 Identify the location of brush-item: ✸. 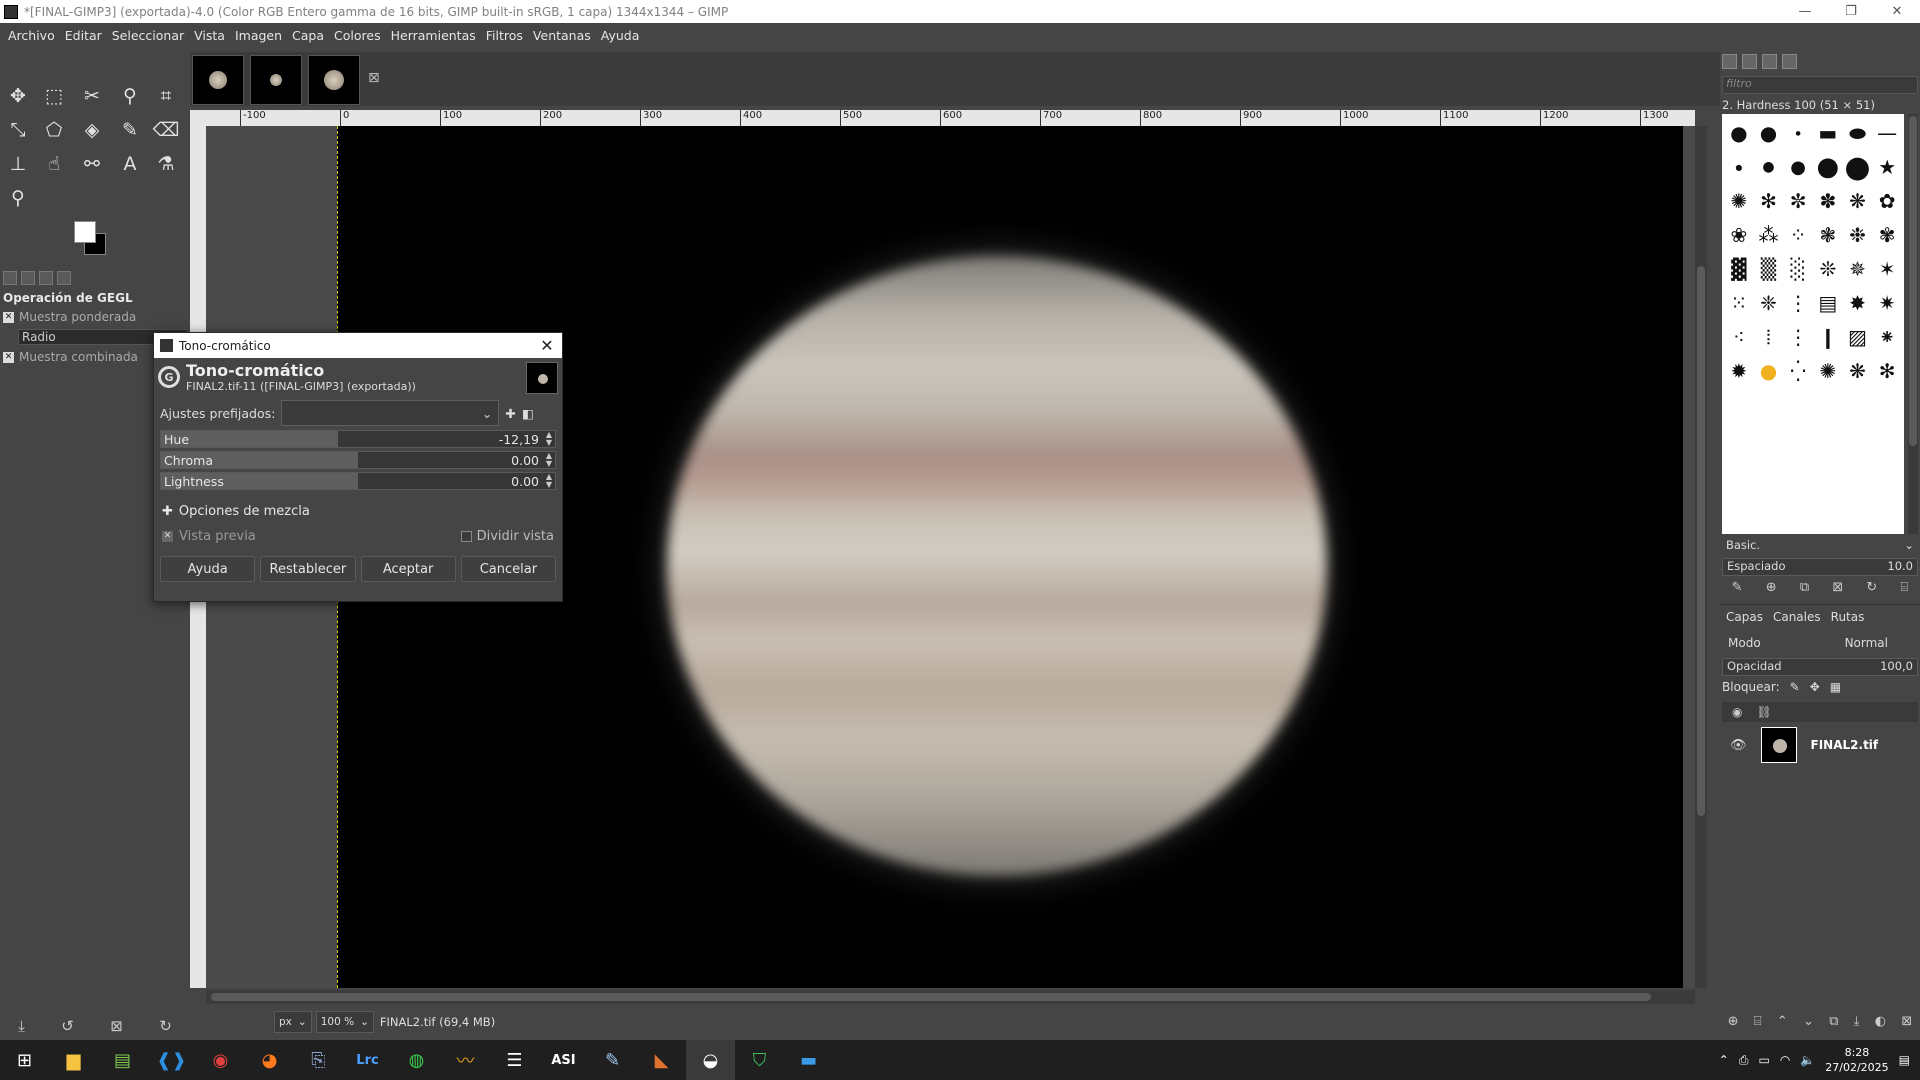
(1858, 303).